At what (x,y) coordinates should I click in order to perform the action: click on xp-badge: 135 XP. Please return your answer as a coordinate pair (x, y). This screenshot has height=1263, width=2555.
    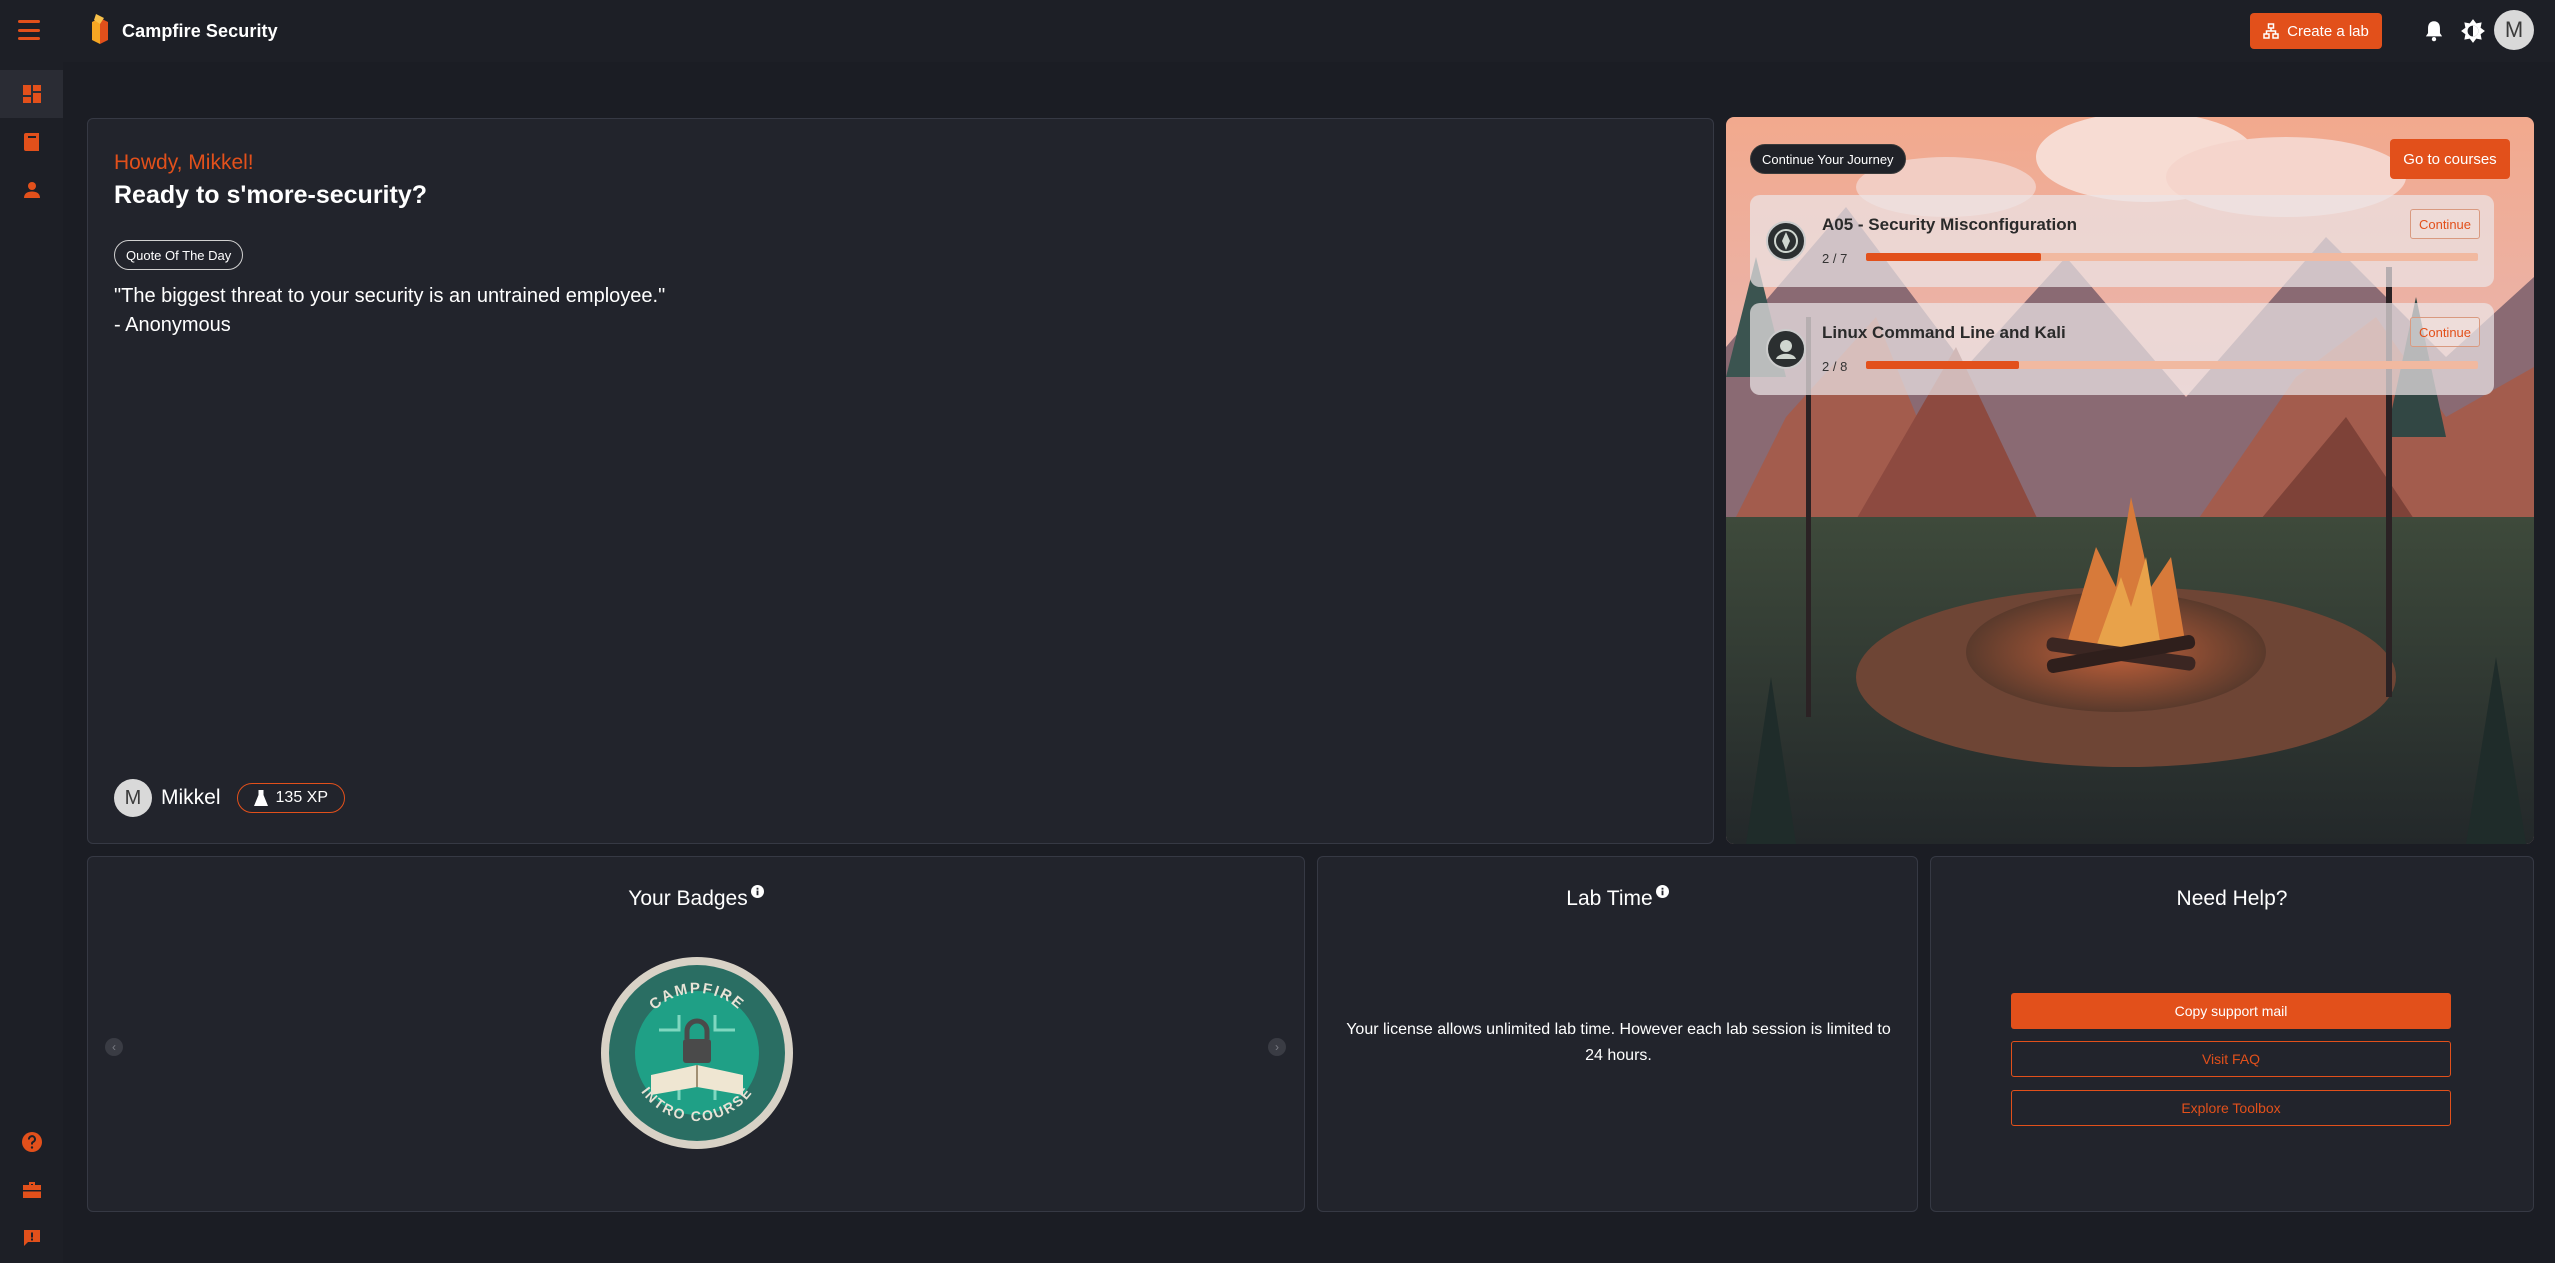
    Looking at the image, I should click on (290, 798).